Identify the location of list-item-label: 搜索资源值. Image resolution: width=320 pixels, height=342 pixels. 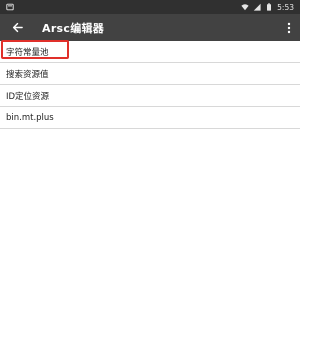
(27, 74).